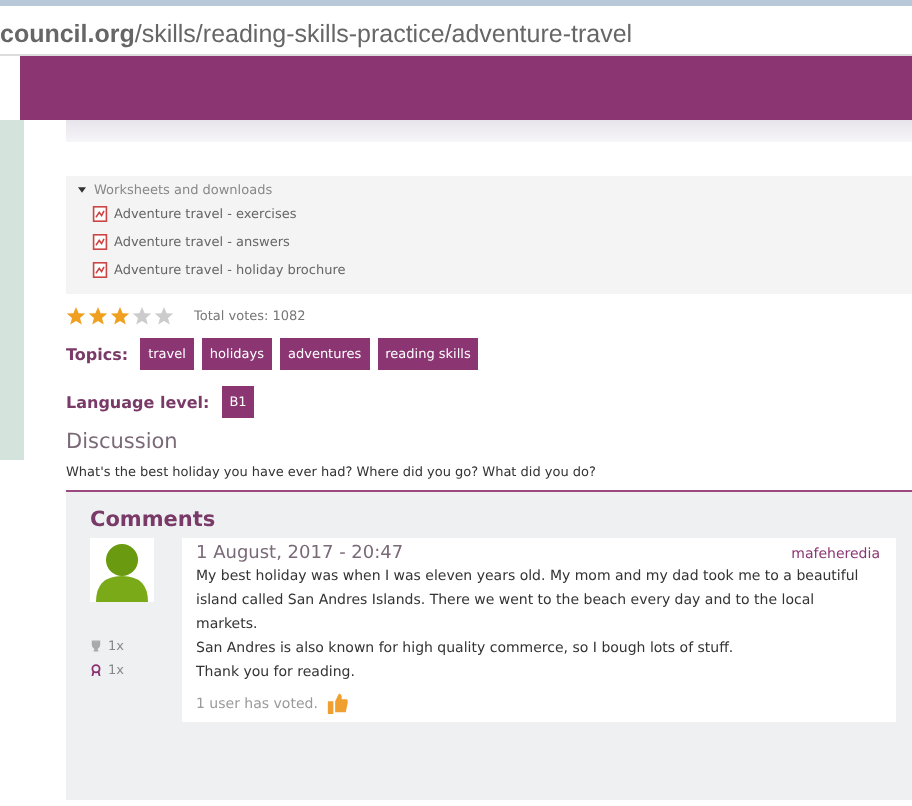 The width and height of the screenshot is (912, 806). I want to click on address-bar: council.org/skills/reading-skills-practice/adventure-travel, so click(456, 28).